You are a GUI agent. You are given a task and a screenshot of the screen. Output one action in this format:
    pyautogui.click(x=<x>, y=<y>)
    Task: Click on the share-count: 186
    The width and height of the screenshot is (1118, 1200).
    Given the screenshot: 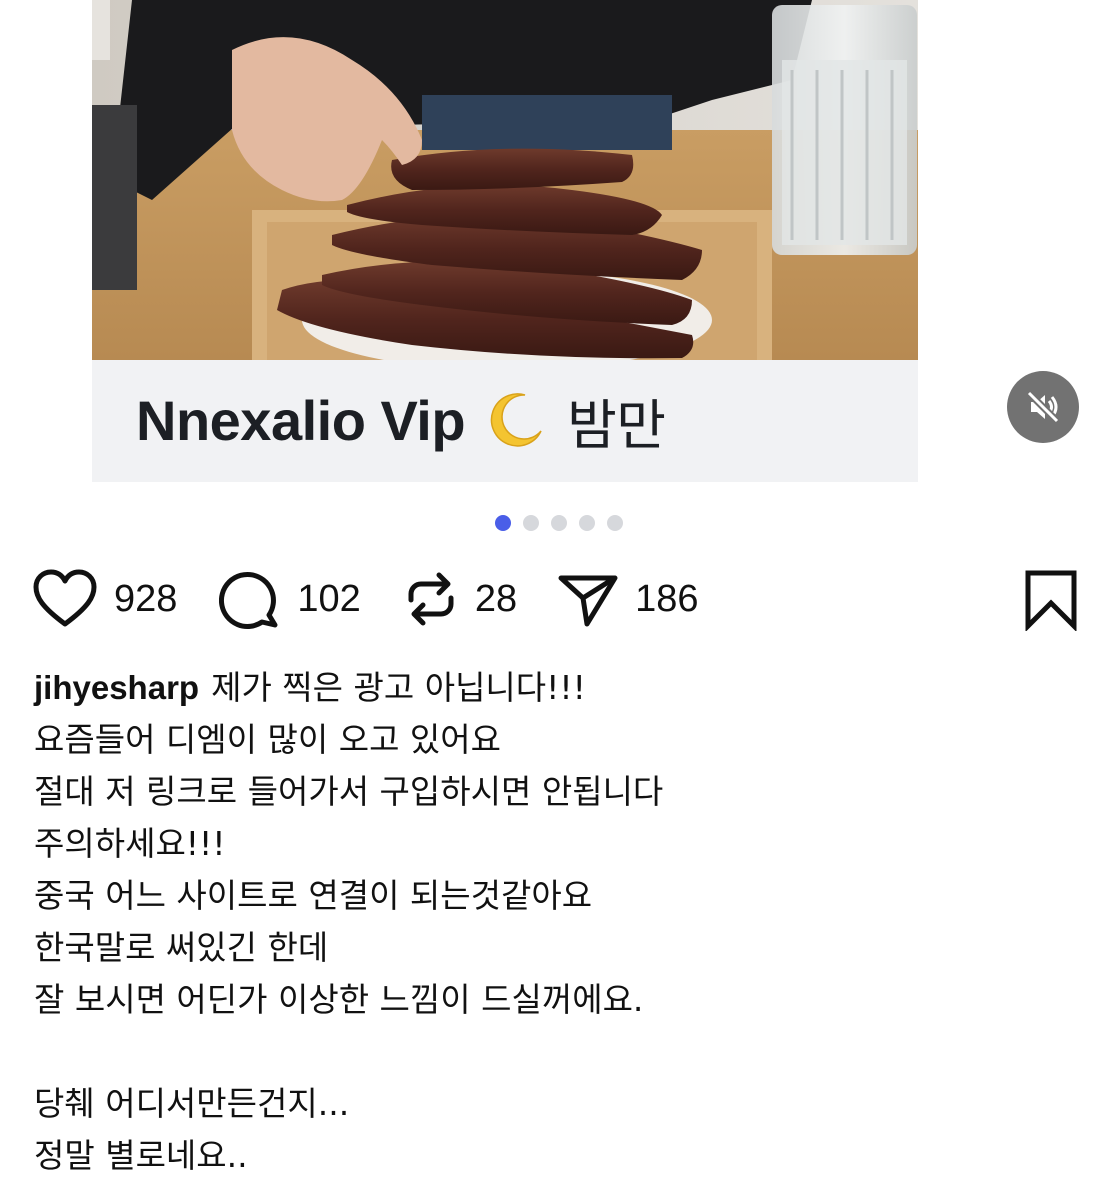 What is the action you would take?
    pyautogui.click(x=667, y=598)
    